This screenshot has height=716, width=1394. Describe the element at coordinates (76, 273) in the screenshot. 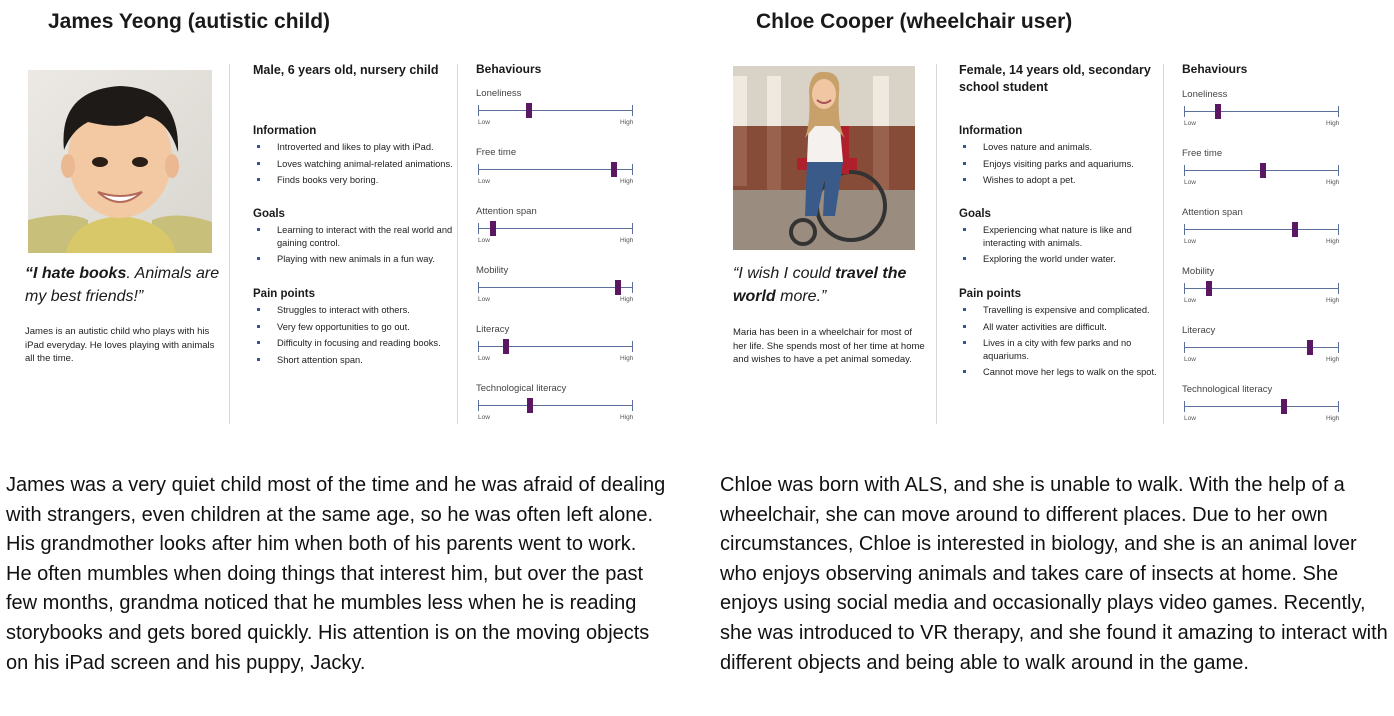

I see `quote-bold: “I hate books` at that location.